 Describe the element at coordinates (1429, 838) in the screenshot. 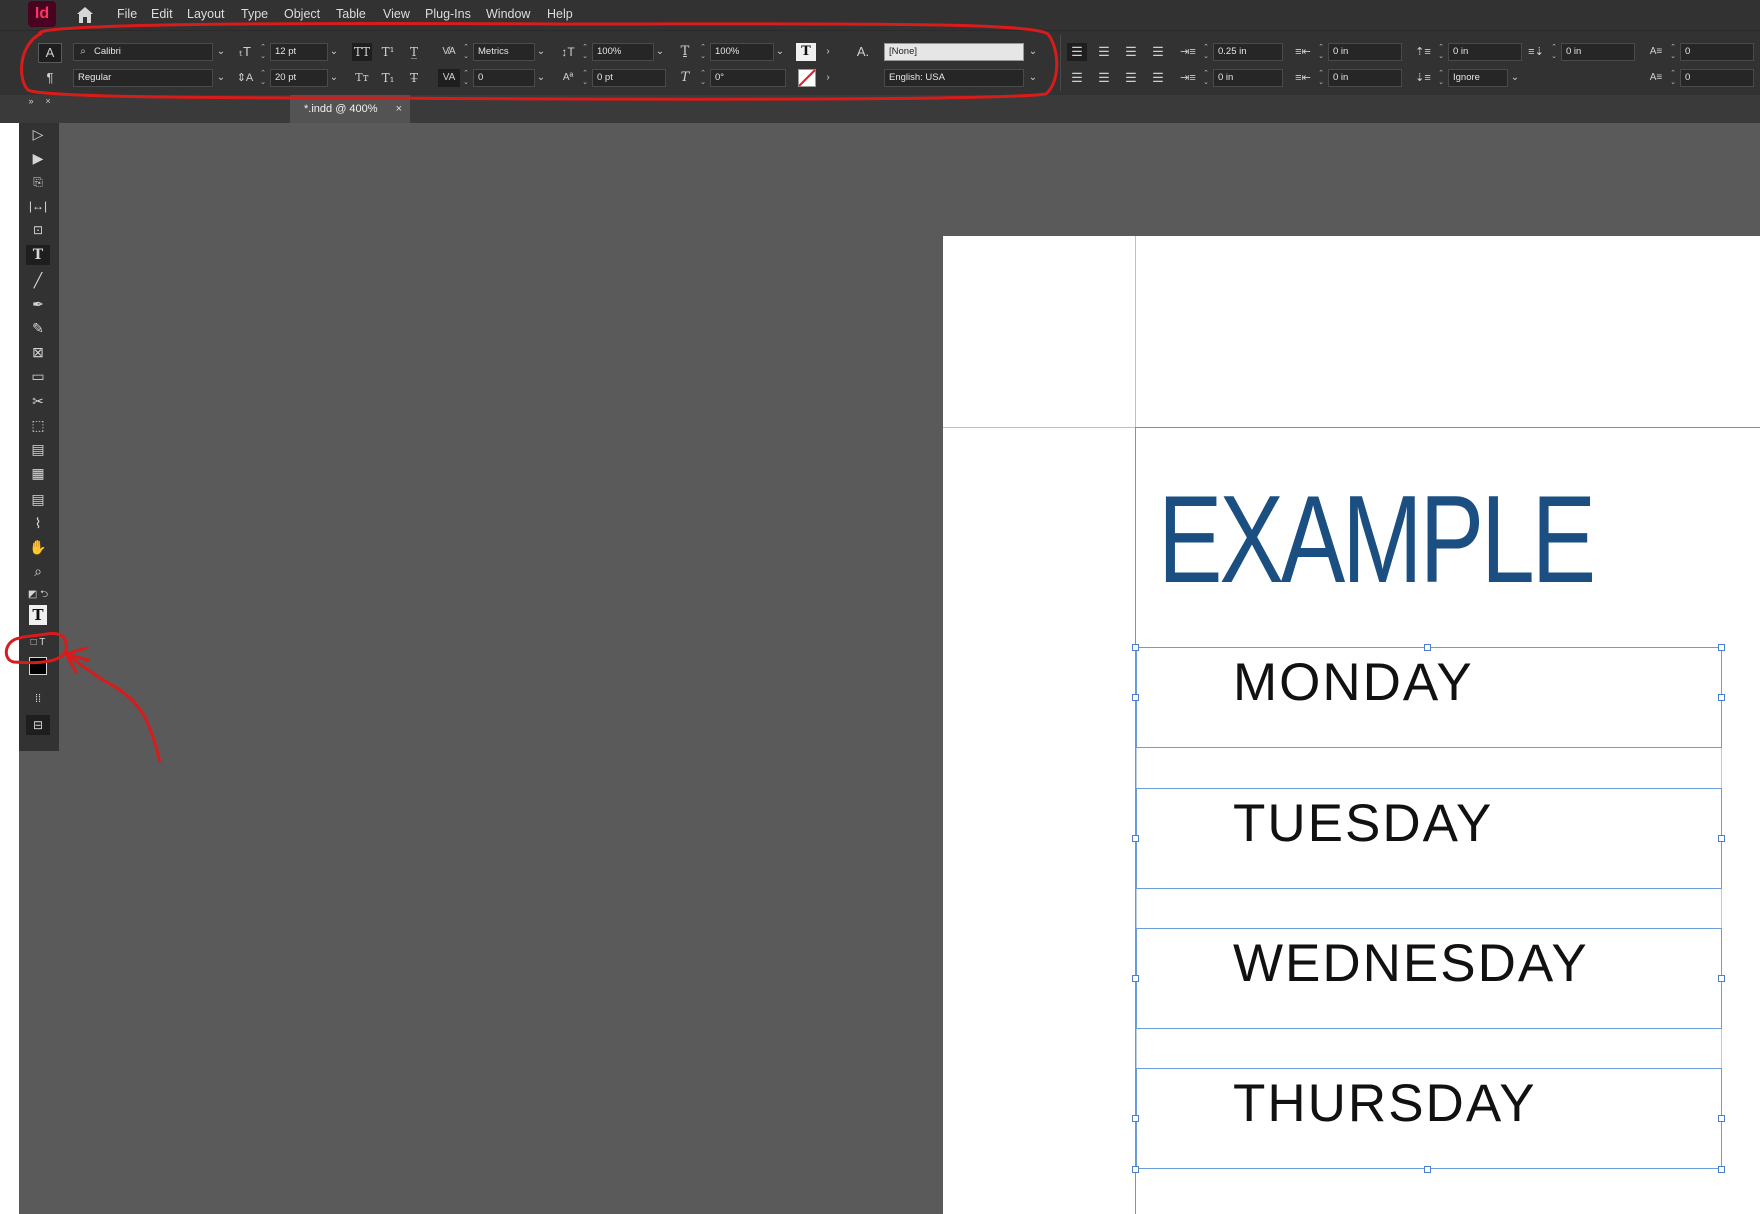

I see `text-frame-tuesday: TUESDAY` at that location.